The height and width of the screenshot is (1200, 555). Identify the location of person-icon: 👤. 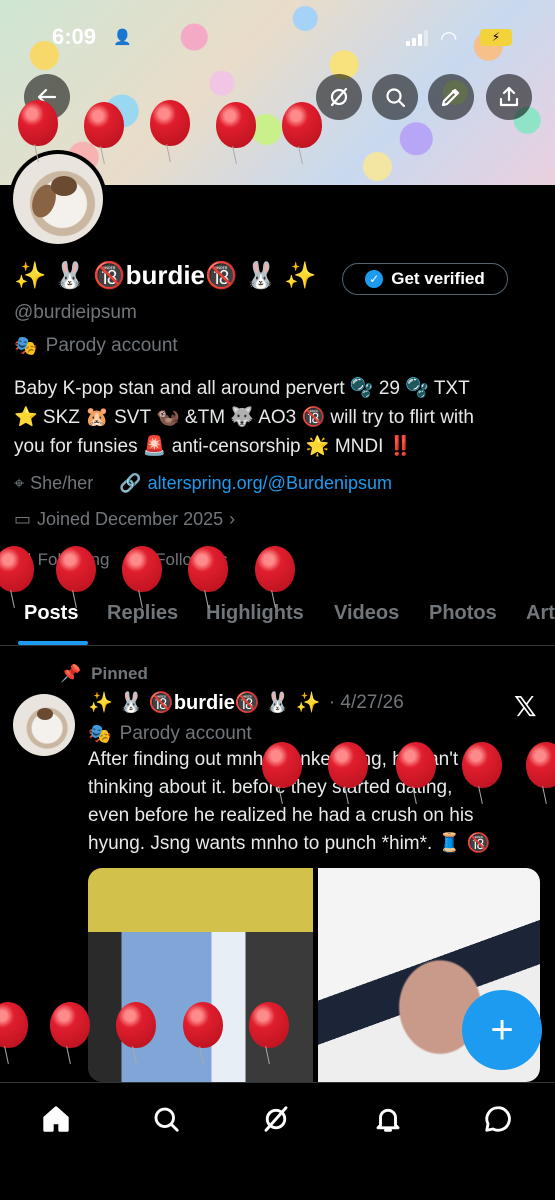
(122, 37).